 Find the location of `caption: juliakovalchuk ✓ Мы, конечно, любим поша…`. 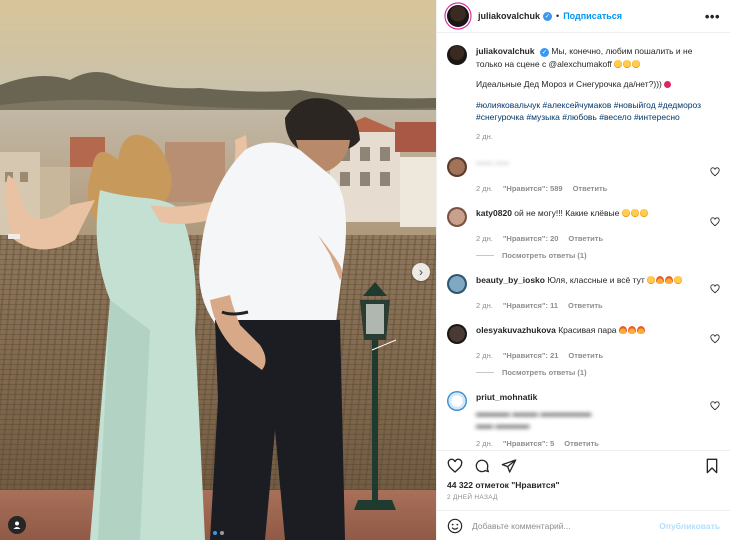

caption: juliakovalchuk ✓ Мы, конечно, любим поша… is located at coordinates (583, 94).